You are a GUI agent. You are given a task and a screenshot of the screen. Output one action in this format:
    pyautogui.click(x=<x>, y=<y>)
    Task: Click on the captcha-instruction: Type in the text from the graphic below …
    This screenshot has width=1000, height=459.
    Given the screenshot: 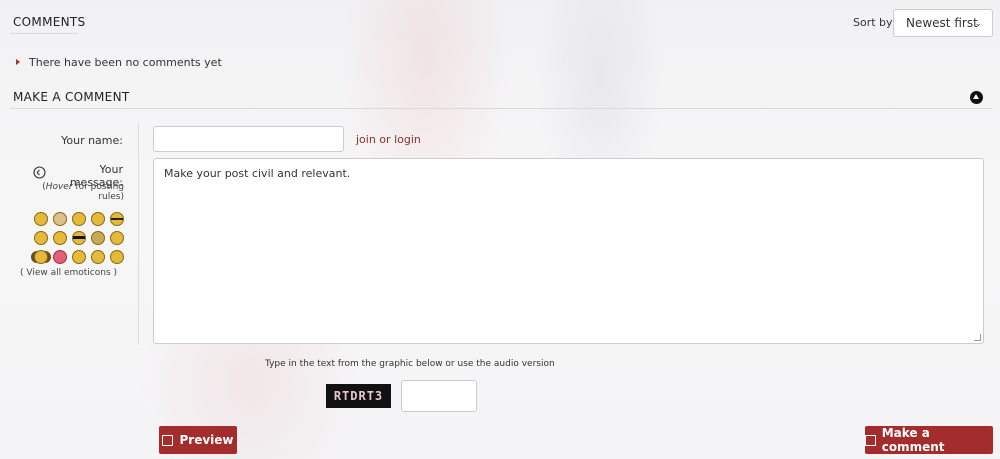 What is the action you would take?
    pyautogui.click(x=410, y=364)
    